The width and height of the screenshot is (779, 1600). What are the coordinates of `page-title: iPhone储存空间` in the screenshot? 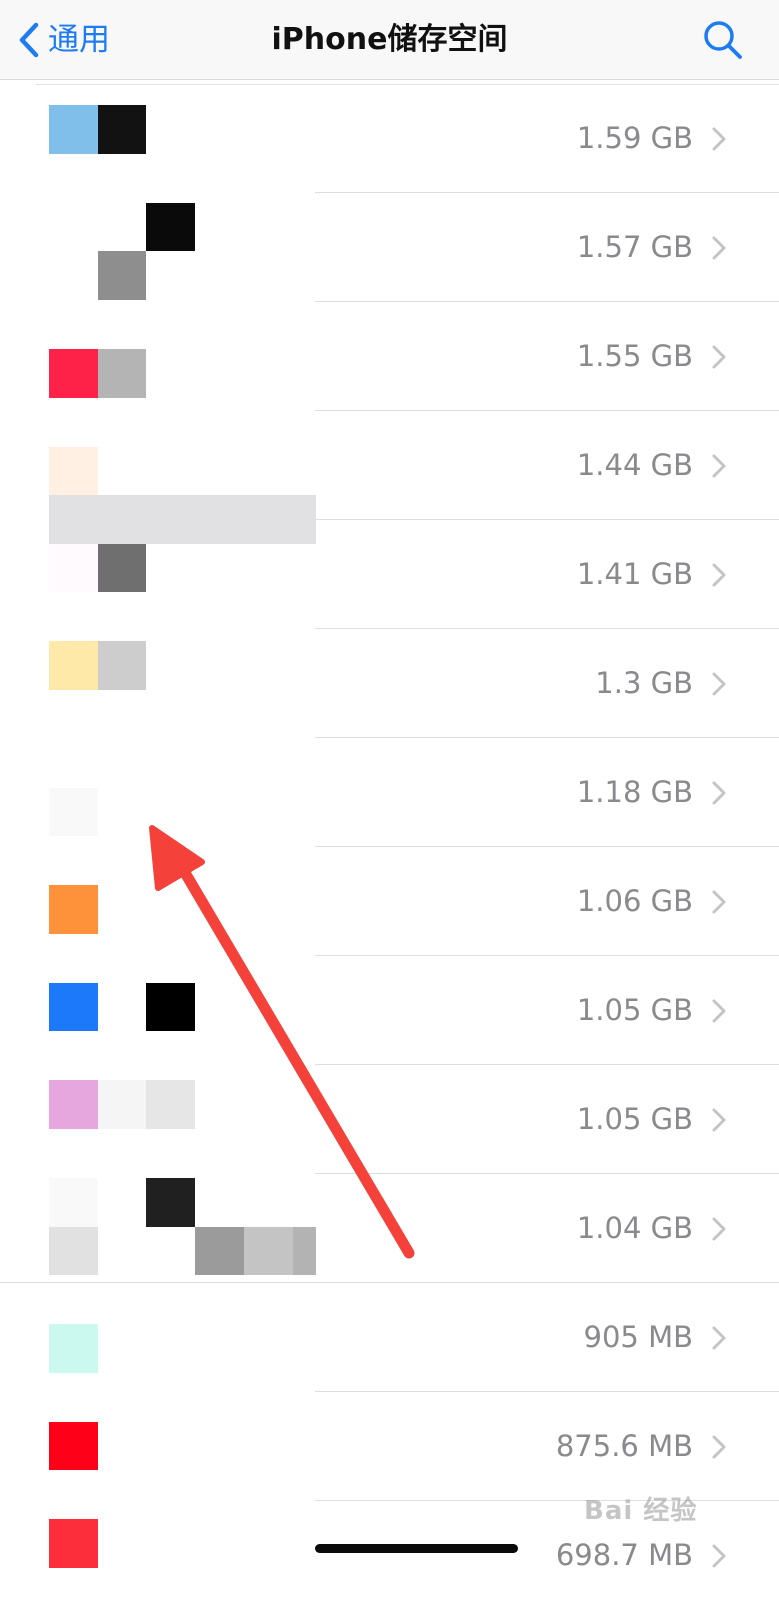 It's located at (389, 39).